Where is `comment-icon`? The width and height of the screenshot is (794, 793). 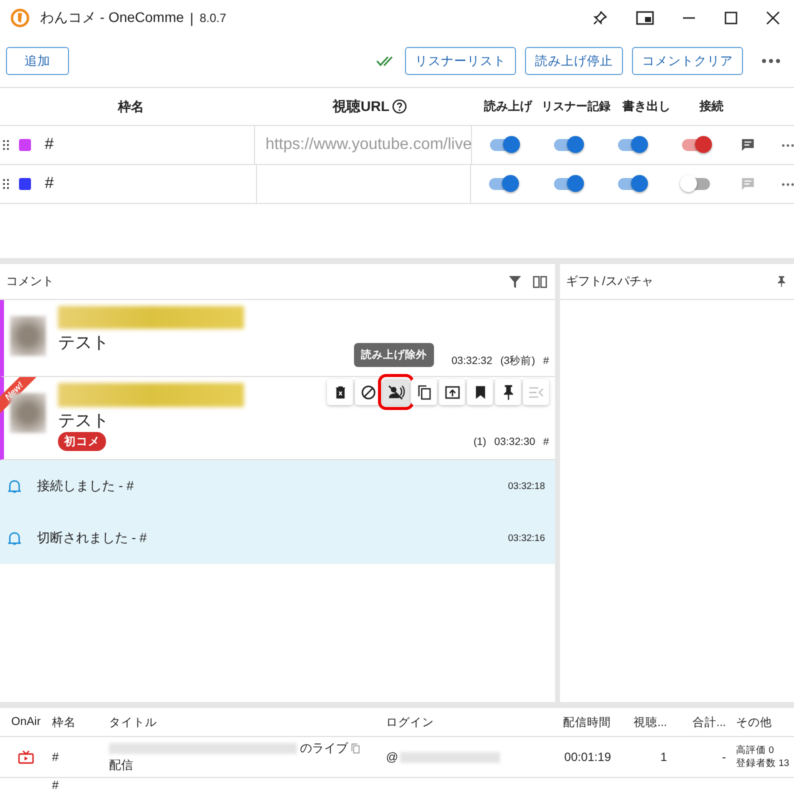
comment-icon is located at coordinates (748, 145).